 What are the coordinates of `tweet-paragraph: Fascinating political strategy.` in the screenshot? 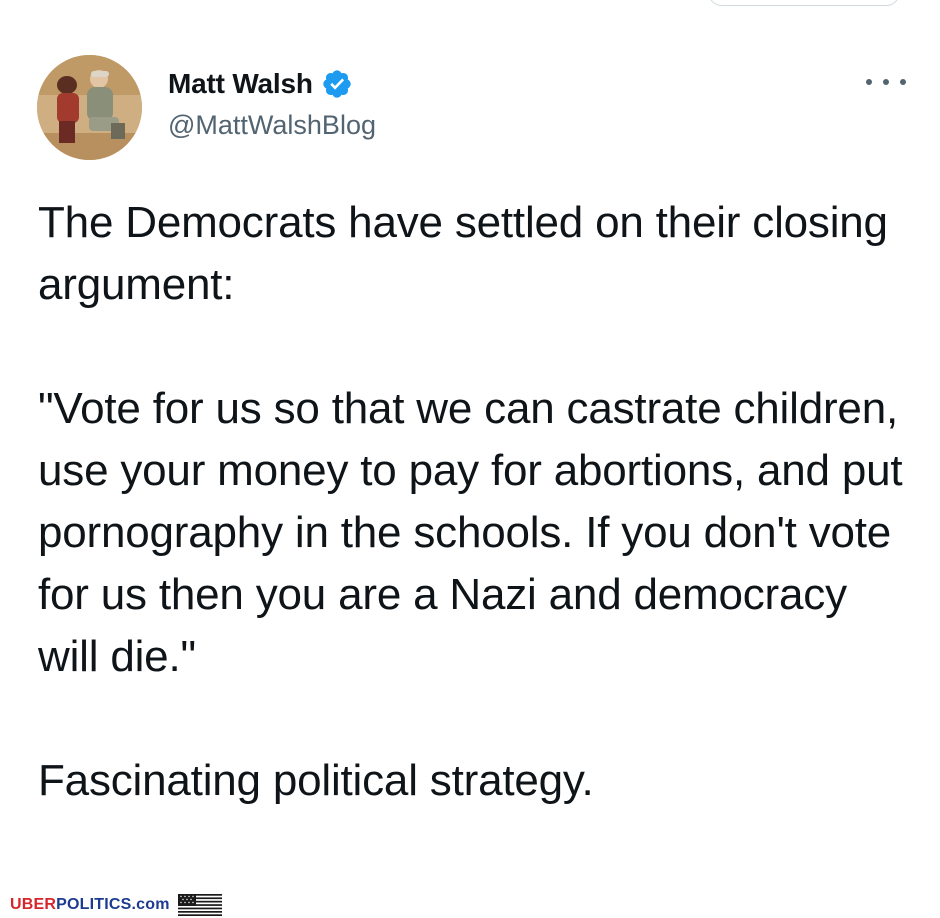 It's located at (316, 780).